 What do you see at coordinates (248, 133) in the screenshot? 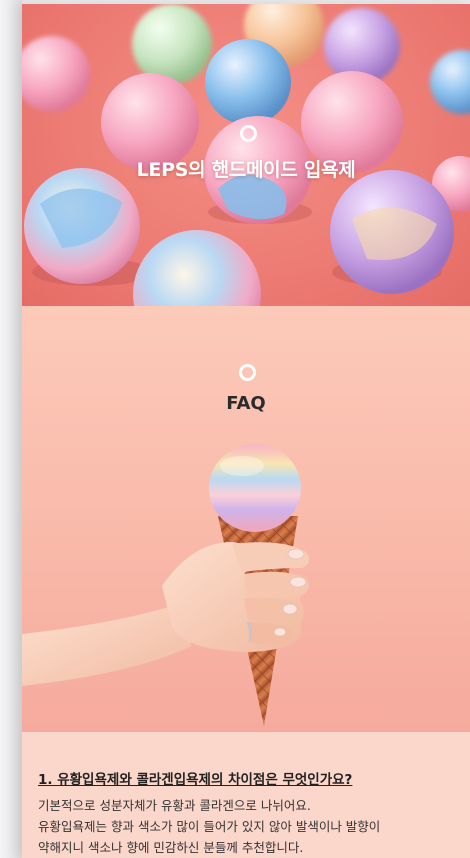
I see `hero-circle-icon` at bounding box center [248, 133].